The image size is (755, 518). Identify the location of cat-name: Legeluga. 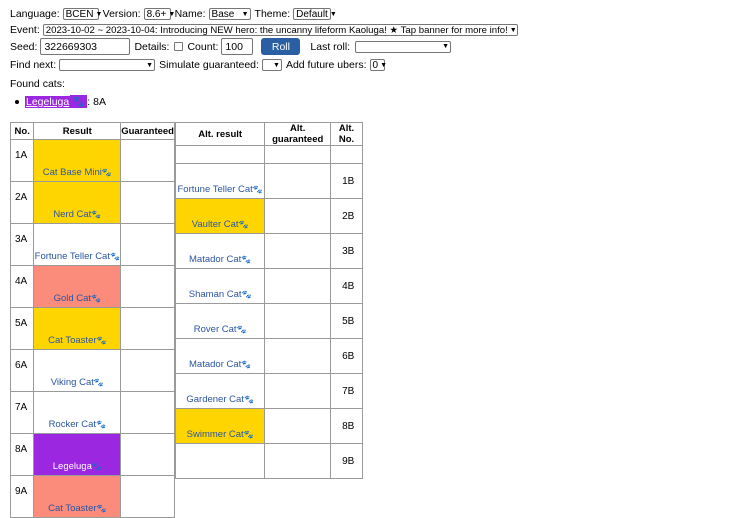
(72, 466).